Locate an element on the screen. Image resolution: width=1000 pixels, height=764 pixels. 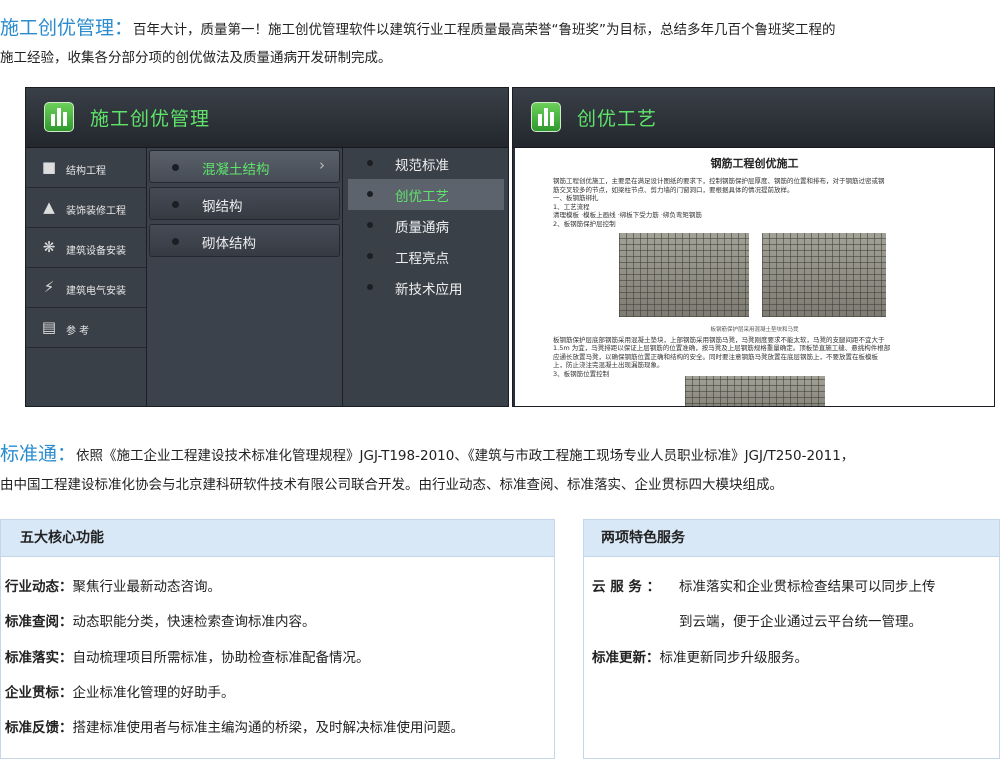
category-item-equipment: ❋ 建筑设备安装 is located at coordinates (86, 248).